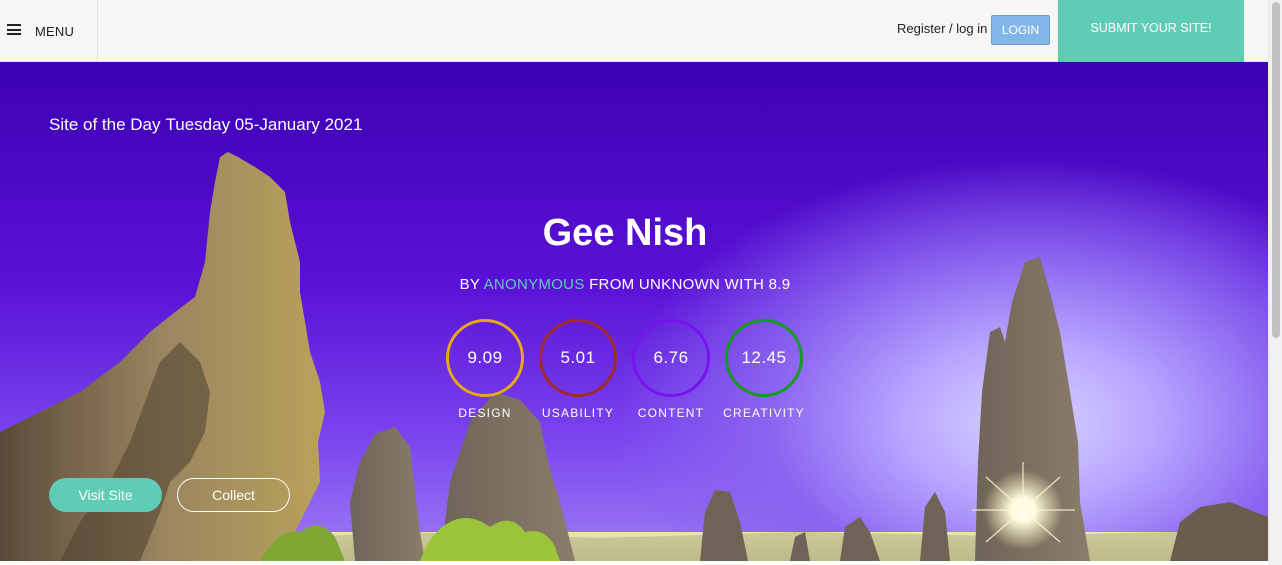 Image resolution: width=1282 pixels, height=565 pixels. What do you see at coordinates (625, 233) in the screenshot?
I see `site-title: Gee Nish` at bounding box center [625, 233].